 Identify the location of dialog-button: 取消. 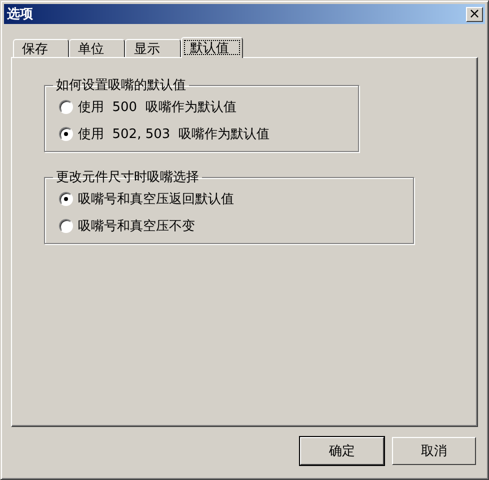
(434, 451).